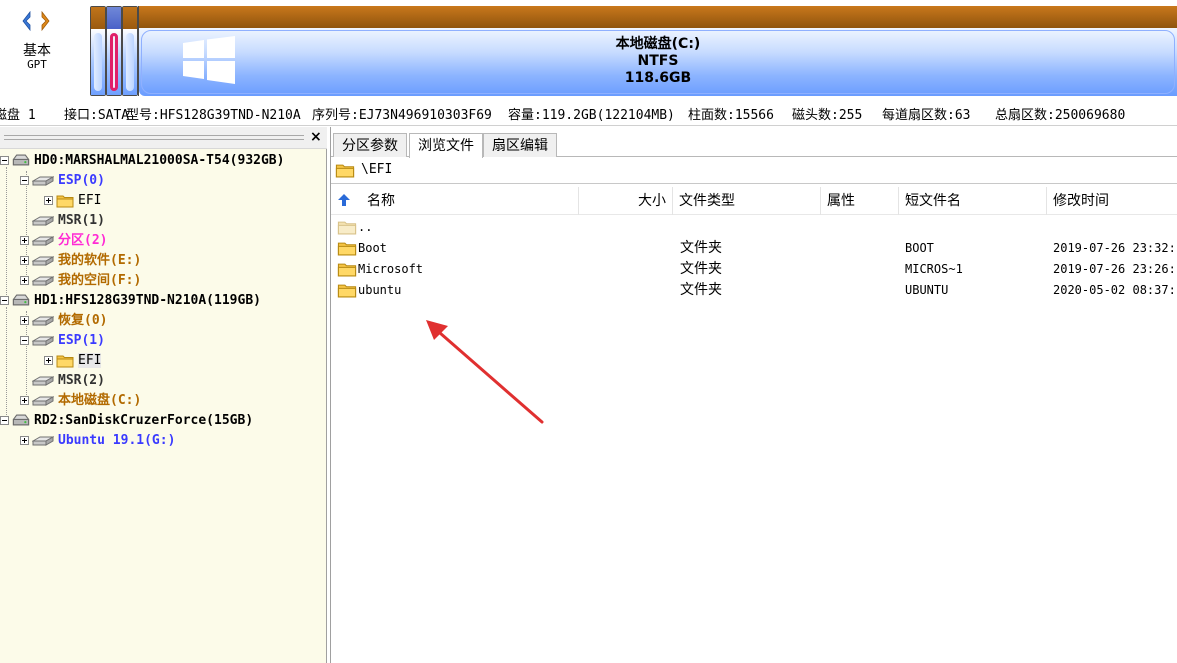 Image resolution: width=1177 pixels, height=663 pixels. Describe the element at coordinates (520, 145) in the screenshot. I see `tab-sector-edit: 扇区编辑` at that location.